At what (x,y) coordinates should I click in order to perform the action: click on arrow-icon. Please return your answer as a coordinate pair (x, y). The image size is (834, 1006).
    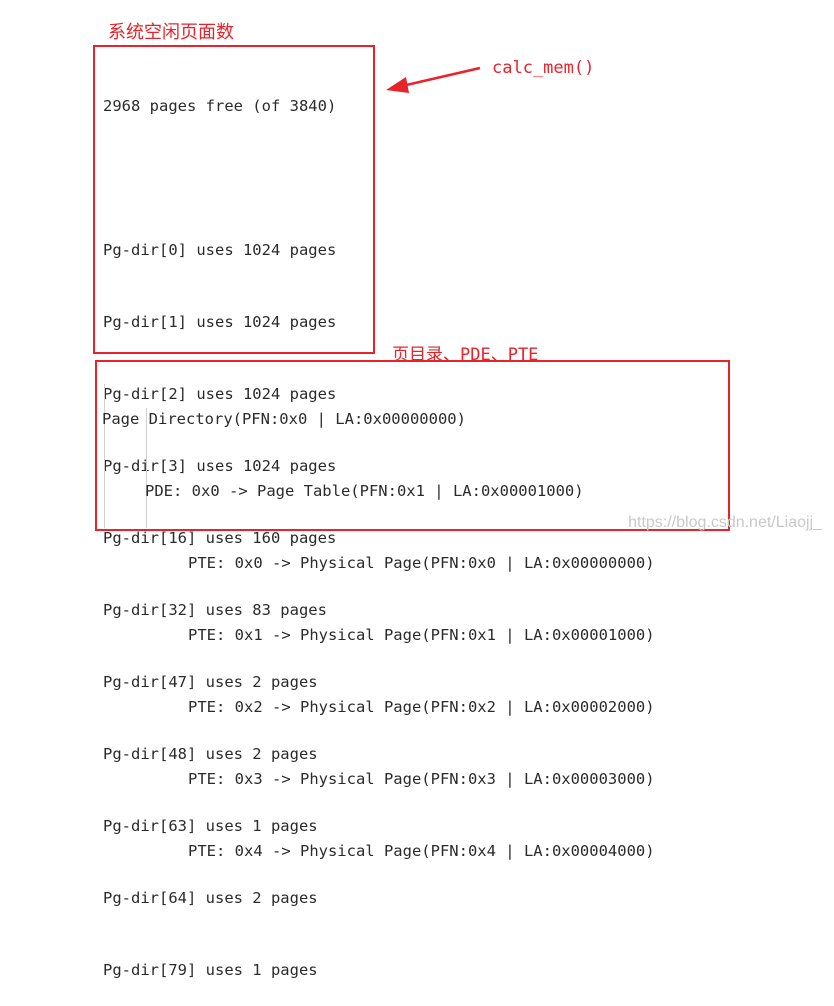
    Looking at the image, I should click on (433, 79).